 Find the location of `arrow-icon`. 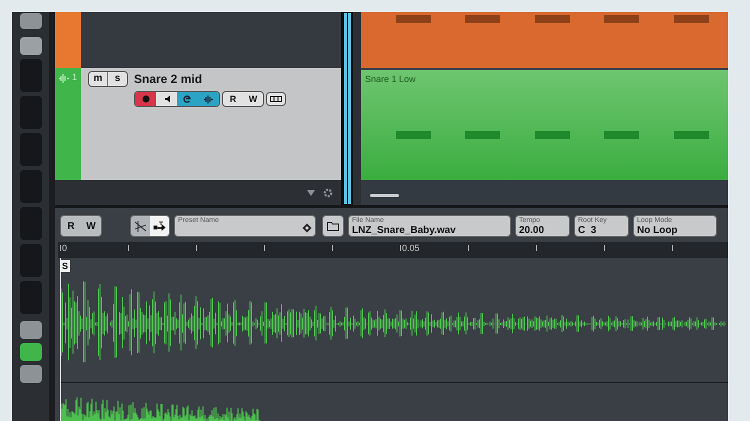

arrow-icon is located at coordinates (159, 226).